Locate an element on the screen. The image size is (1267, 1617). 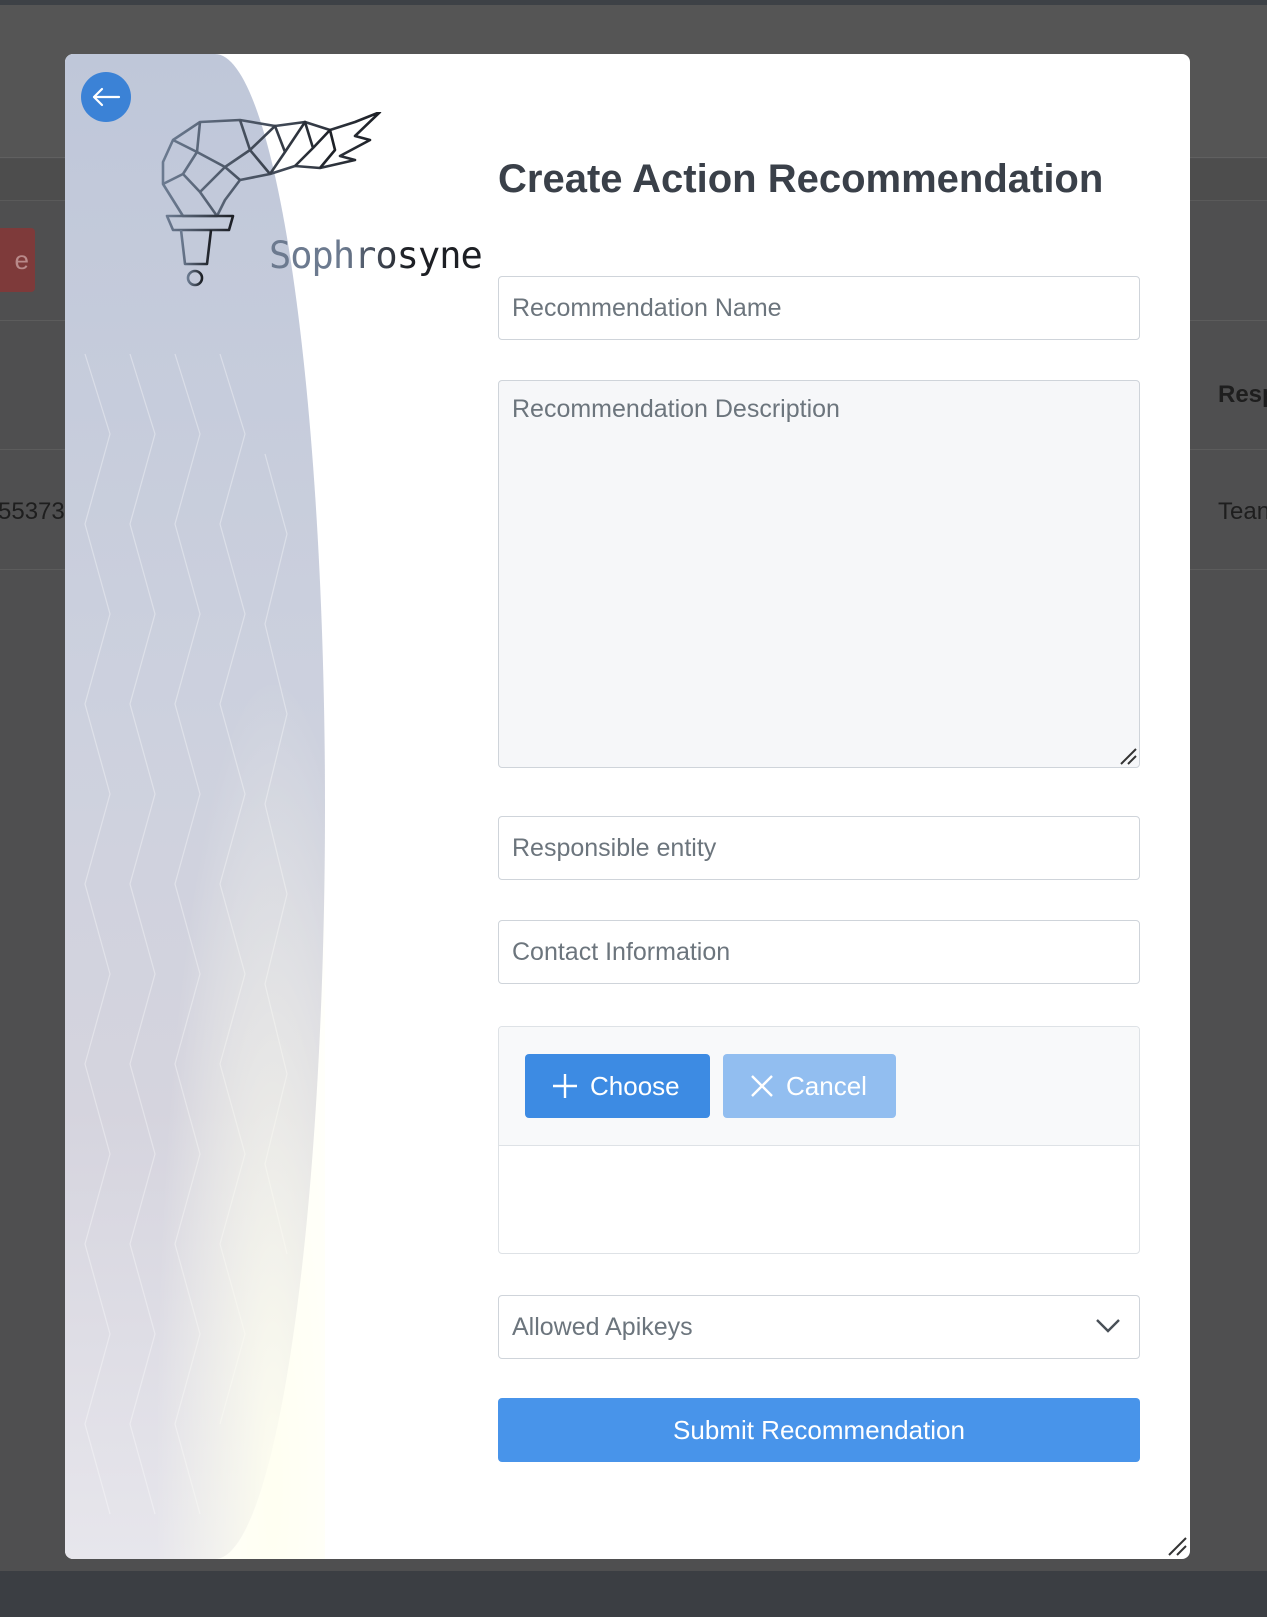
plus-icon is located at coordinates (565, 1086).